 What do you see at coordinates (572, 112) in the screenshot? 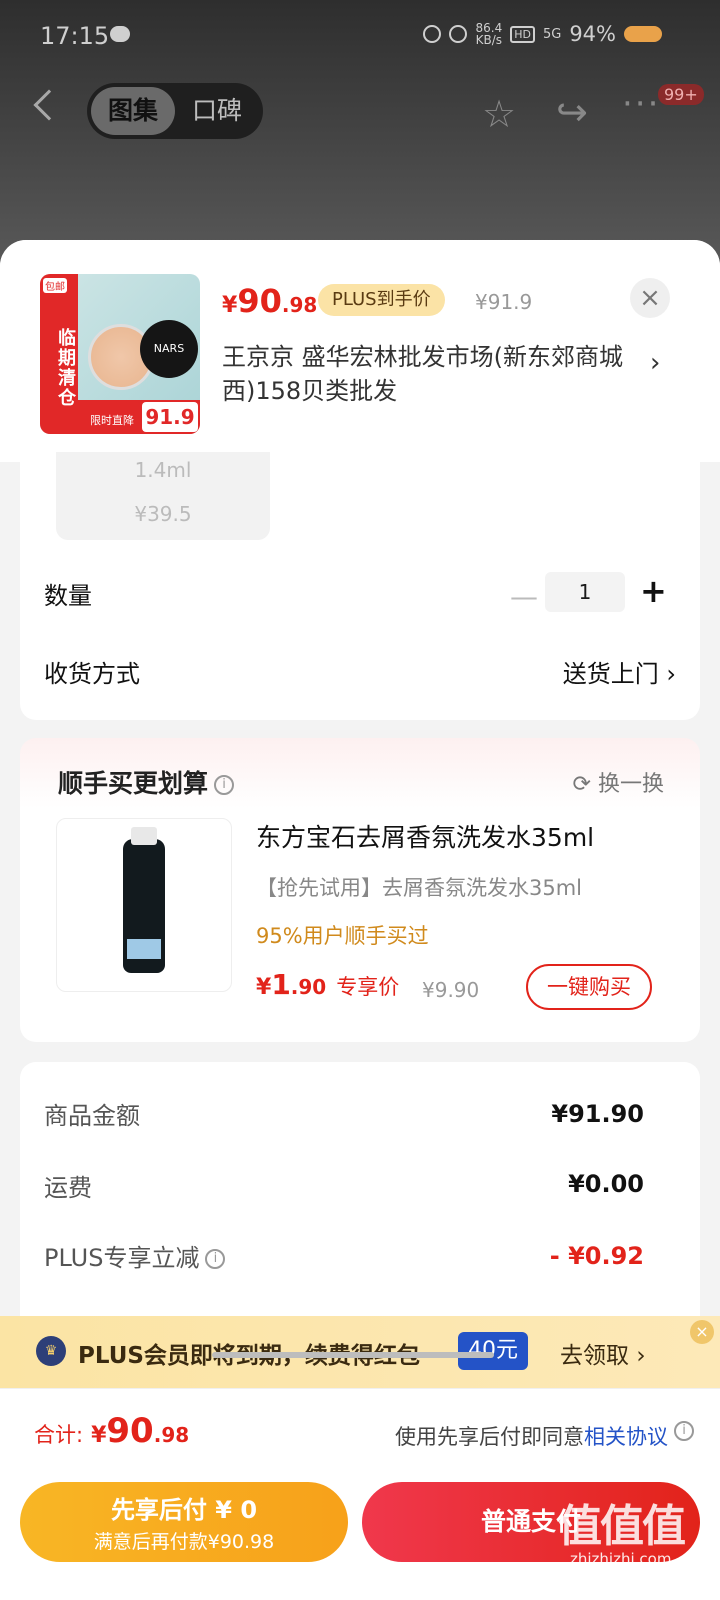
I see `share-icon: ↪` at bounding box center [572, 112].